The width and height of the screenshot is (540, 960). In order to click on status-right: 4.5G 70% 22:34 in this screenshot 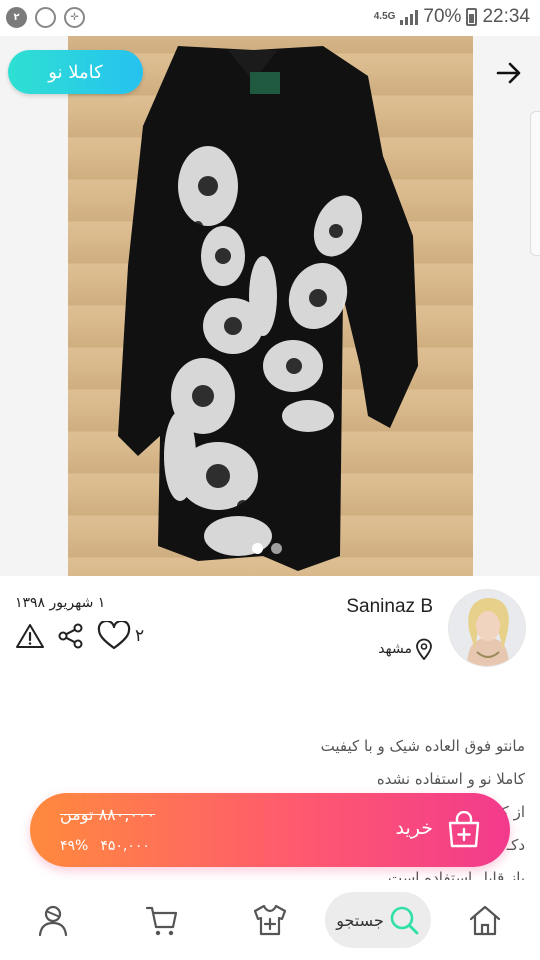, I will do `click(452, 17)`.